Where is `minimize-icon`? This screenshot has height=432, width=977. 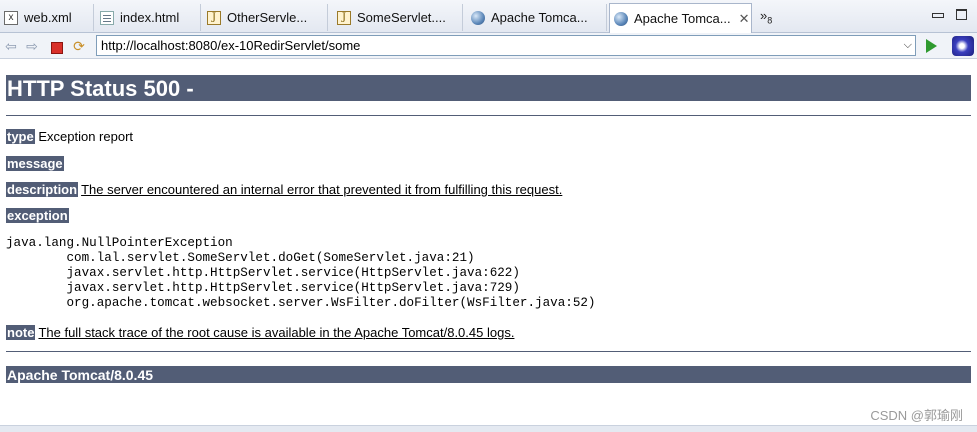
minimize-icon is located at coordinates (938, 15).